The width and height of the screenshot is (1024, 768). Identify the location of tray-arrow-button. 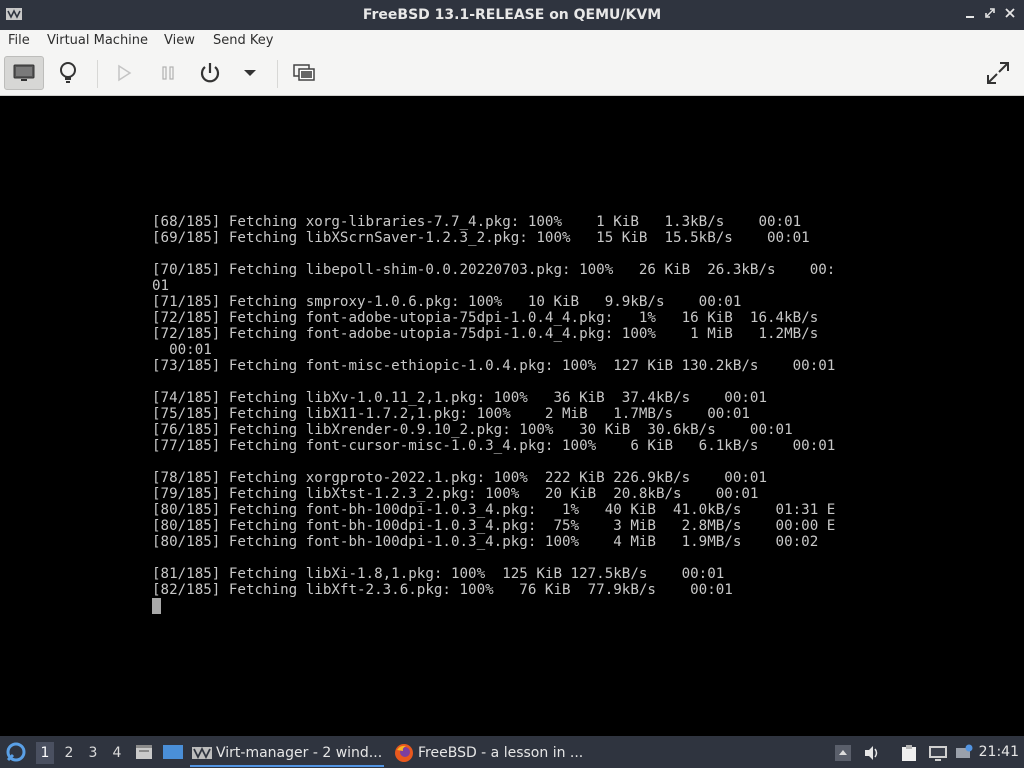
(843, 753).